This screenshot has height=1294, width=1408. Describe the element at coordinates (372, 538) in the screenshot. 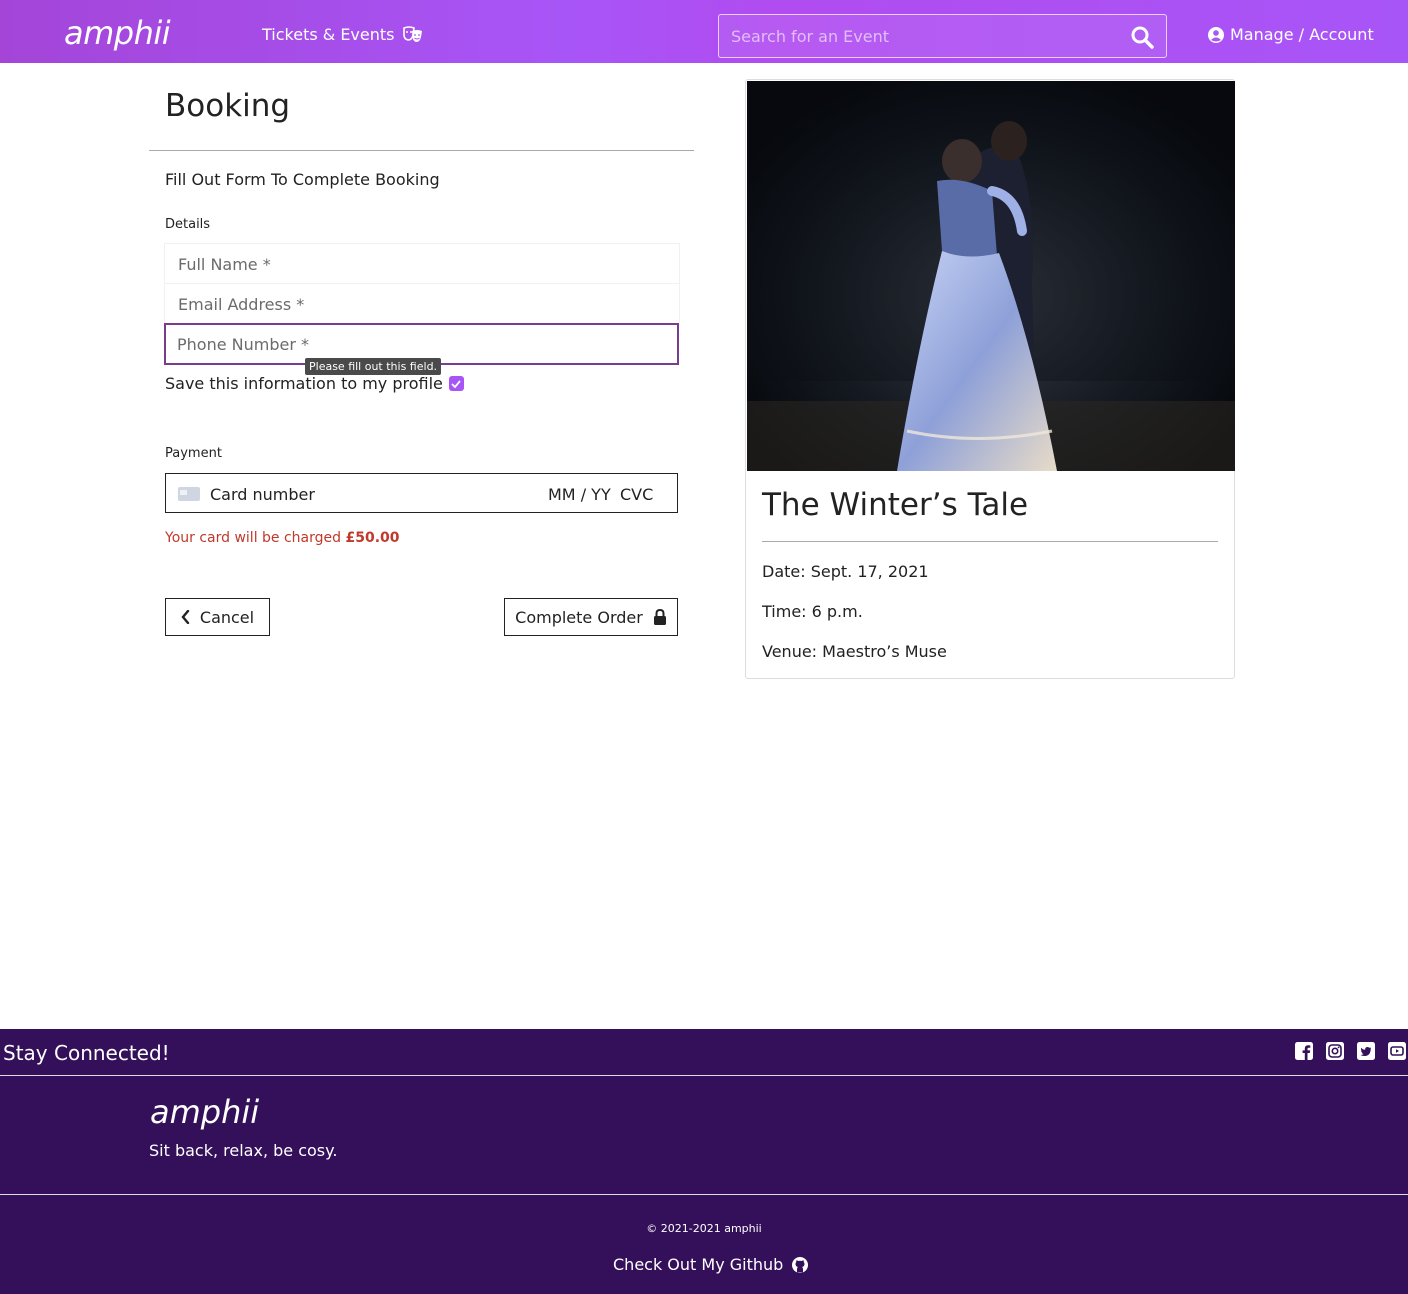

I see `charge-amount: £50.00` at that location.